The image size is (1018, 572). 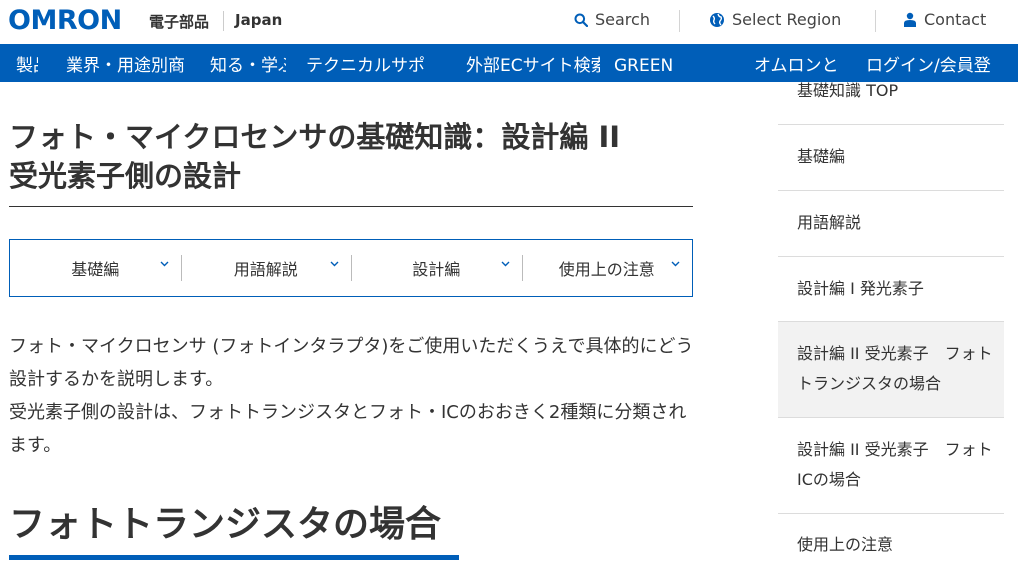 I want to click on nav-item-green: GREEN, so click(x=653, y=66).